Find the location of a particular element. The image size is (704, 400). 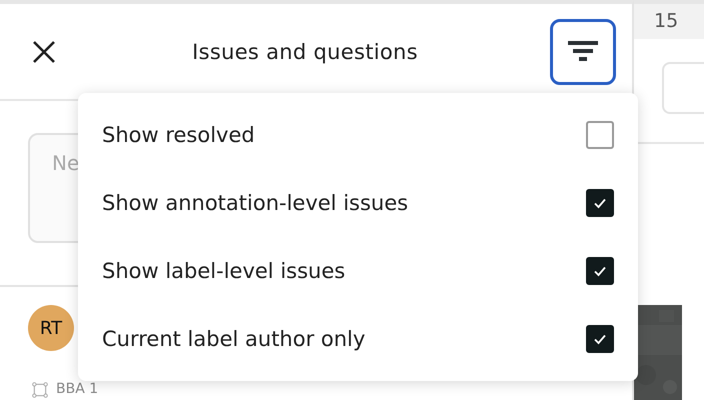

panel-title: Issues and questions is located at coordinates (305, 52).